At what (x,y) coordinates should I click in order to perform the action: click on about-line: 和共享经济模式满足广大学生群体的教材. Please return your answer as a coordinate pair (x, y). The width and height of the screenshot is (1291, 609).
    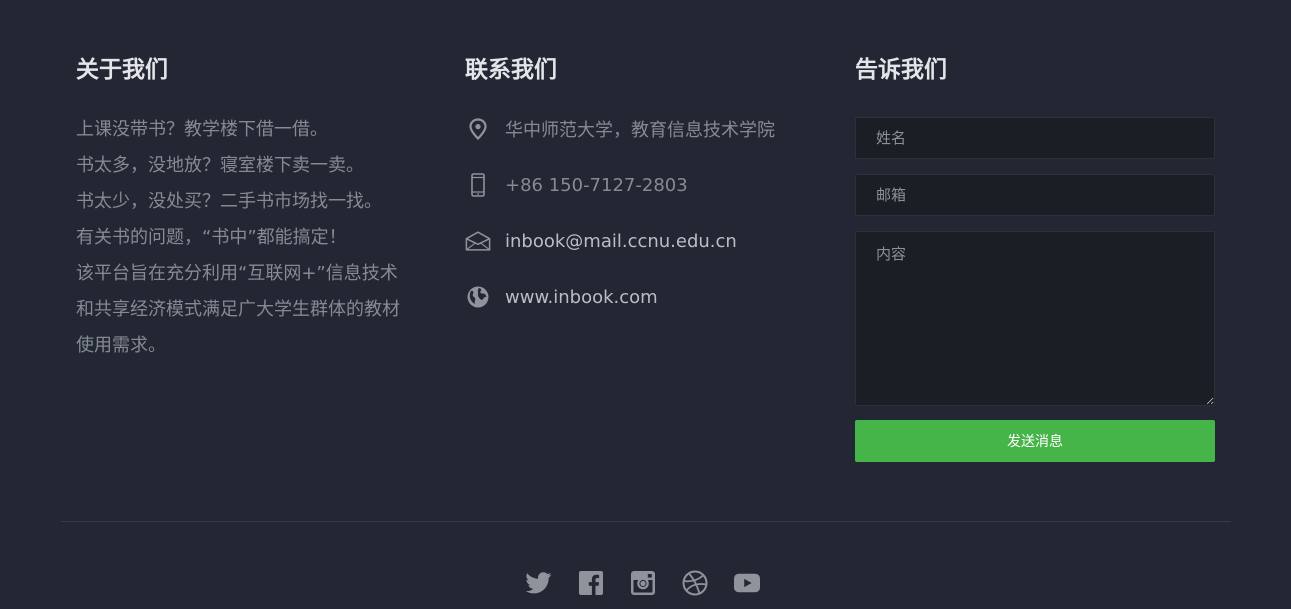
    Looking at the image, I should click on (238, 309).